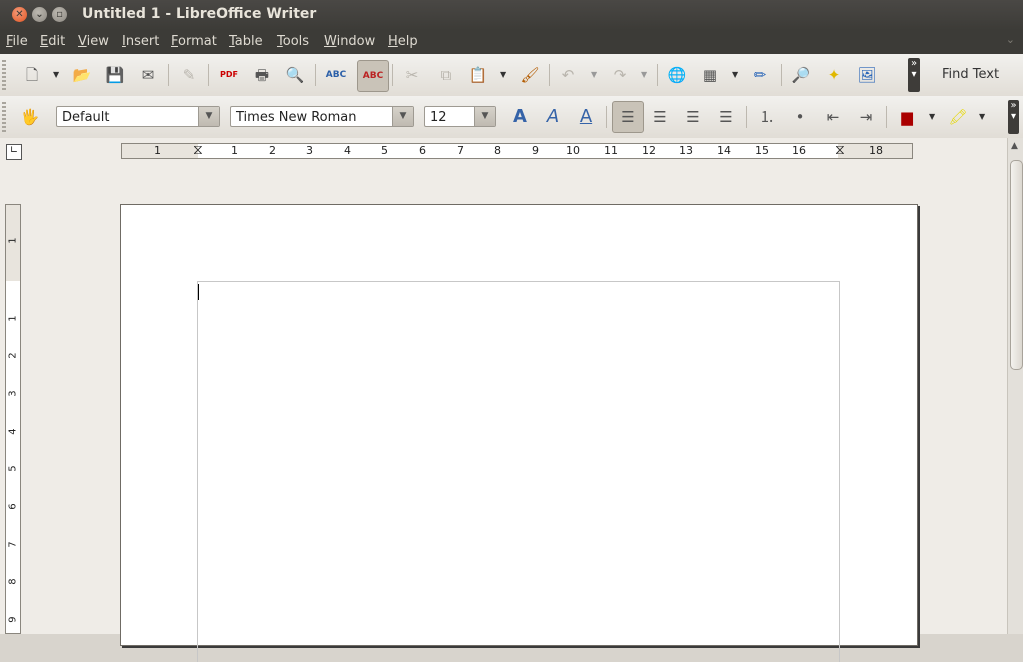 This screenshot has width=1023, height=662. Describe the element at coordinates (349, 41) in the screenshot. I see `menu-window: Window` at that location.